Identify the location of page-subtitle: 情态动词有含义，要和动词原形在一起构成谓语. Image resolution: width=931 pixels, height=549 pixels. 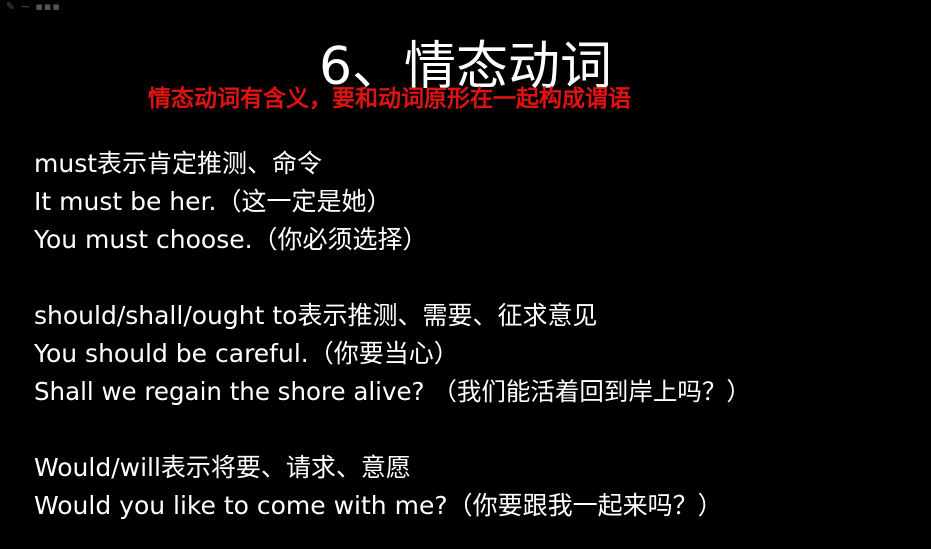
(389, 99).